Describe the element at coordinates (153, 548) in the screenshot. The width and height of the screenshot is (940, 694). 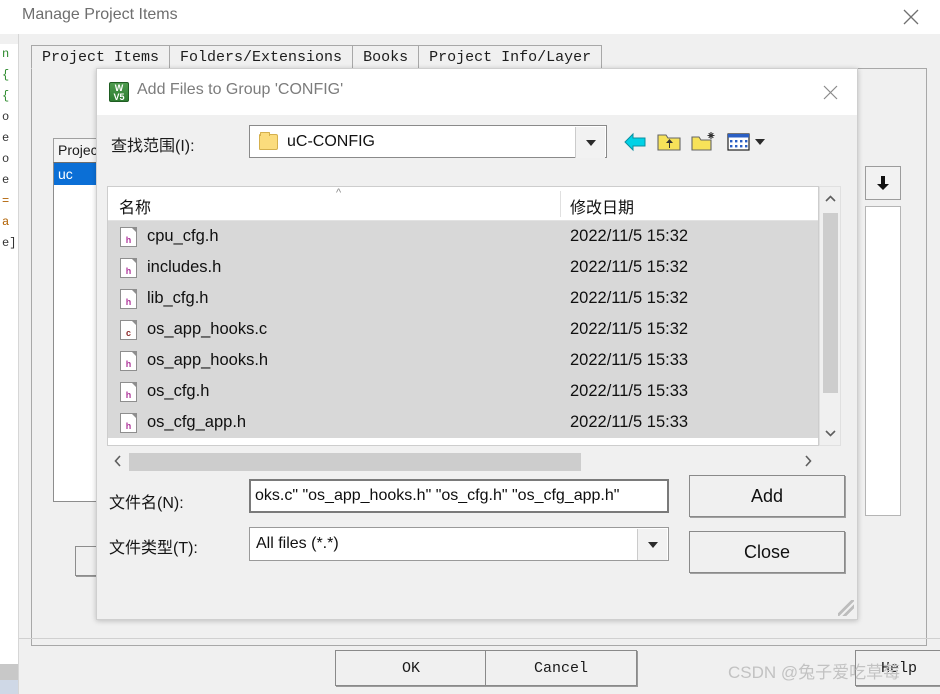
I see `file-type-label: 文件类型(T):` at that location.